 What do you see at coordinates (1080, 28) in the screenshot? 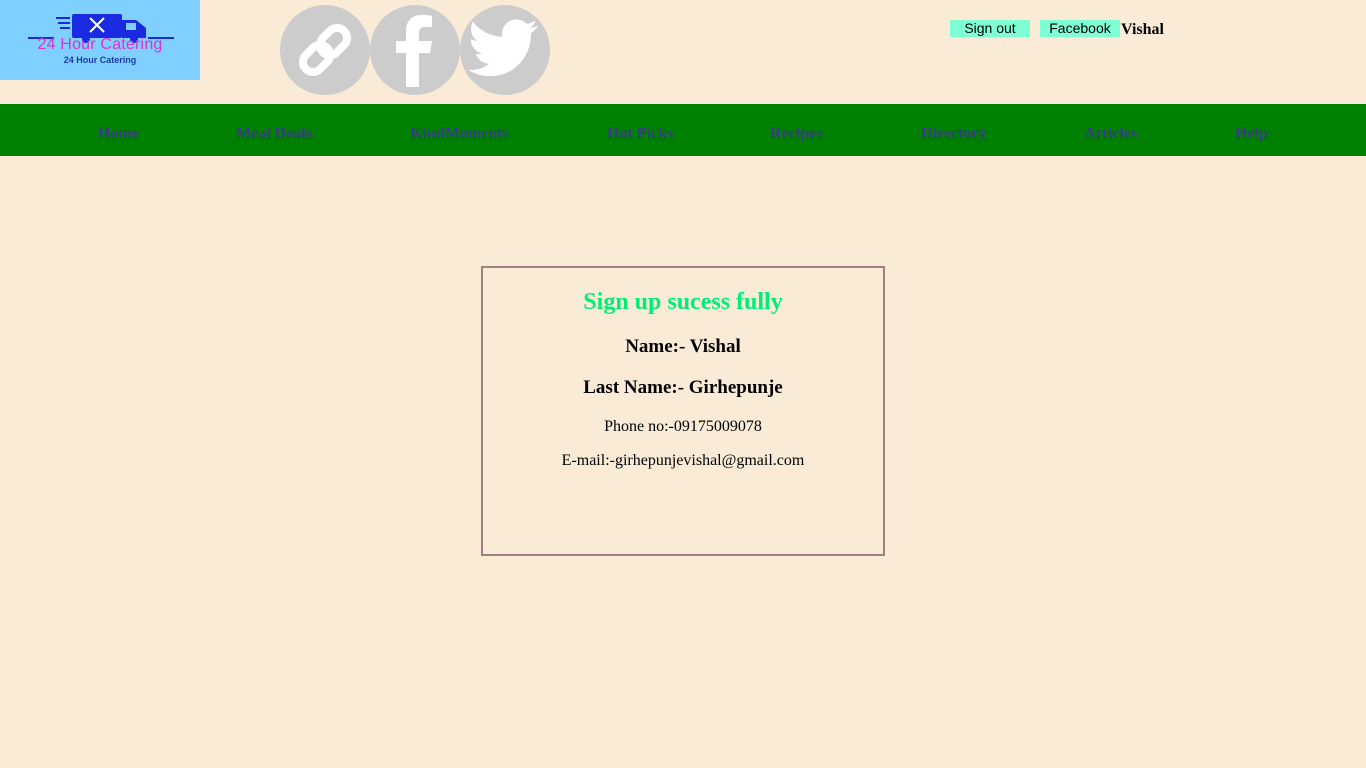
I see `facebook-button: Facebook` at bounding box center [1080, 28].